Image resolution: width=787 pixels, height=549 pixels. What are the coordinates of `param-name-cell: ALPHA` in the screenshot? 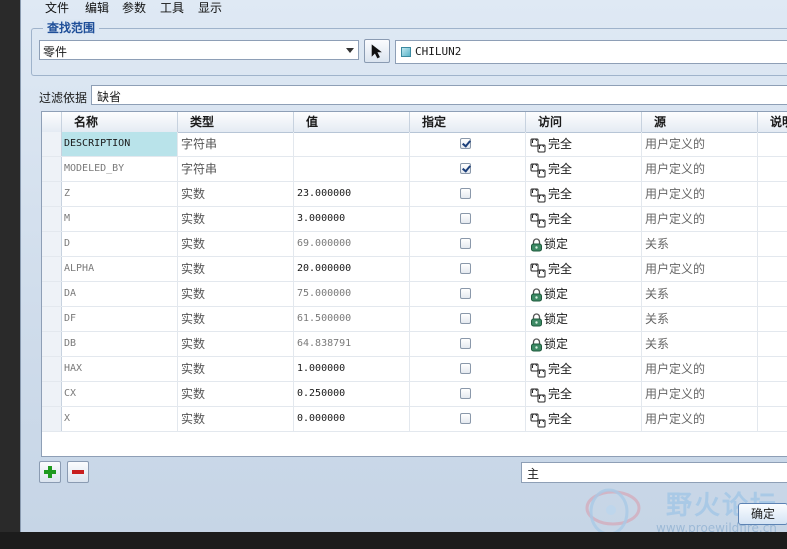 It's located at (120, 269).